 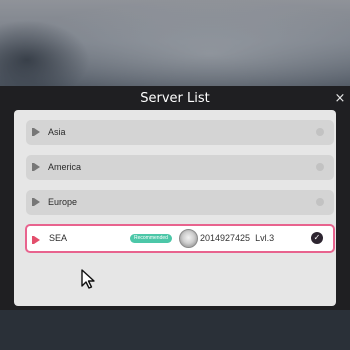 I want to click on server-name: America, so click(x=65, y=167).